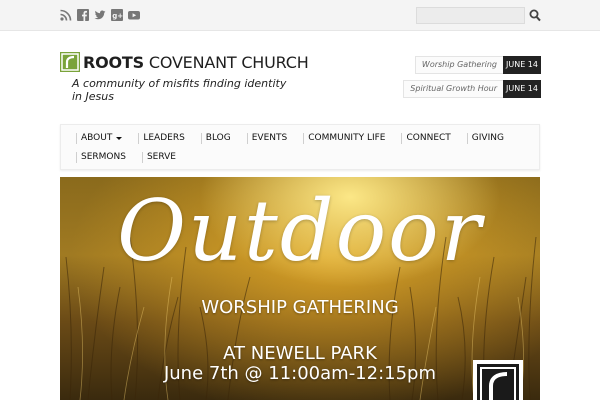  Describe the element at coordinates (300, 373) in the screenshot. I see `hero-time: June 7th @ 11:00am-12:15pm` at that location.